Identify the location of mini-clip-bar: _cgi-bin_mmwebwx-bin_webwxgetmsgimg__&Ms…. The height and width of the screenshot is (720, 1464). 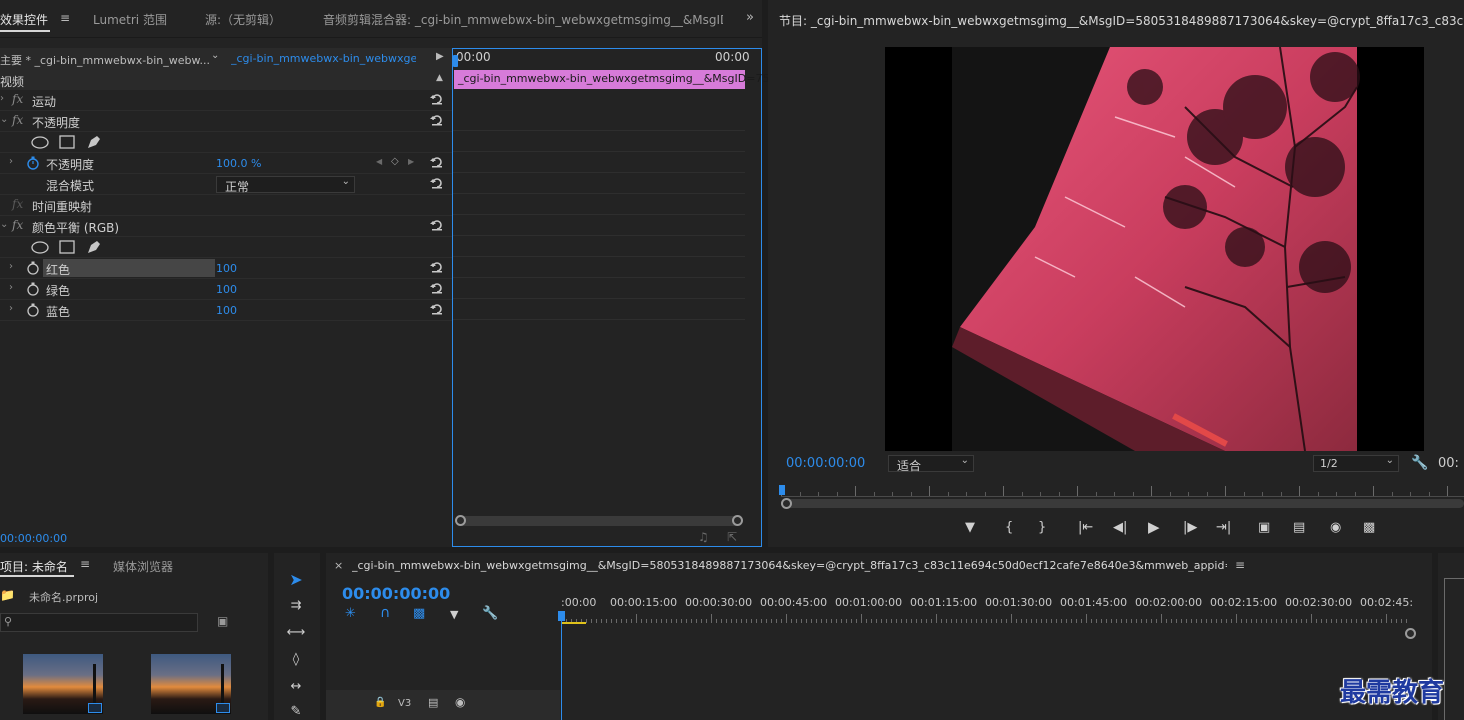
(611, 79).